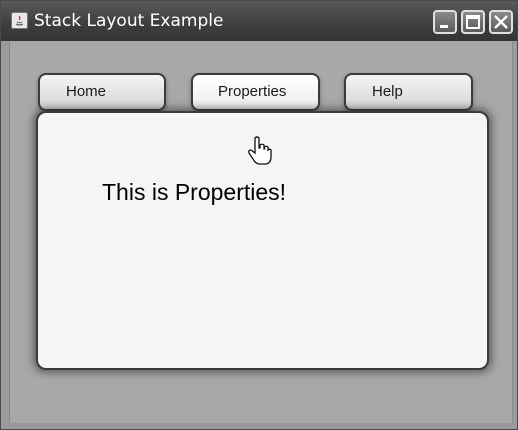 The image size is (518, 430). I want to click on maximize-icon, so click(473, 22).